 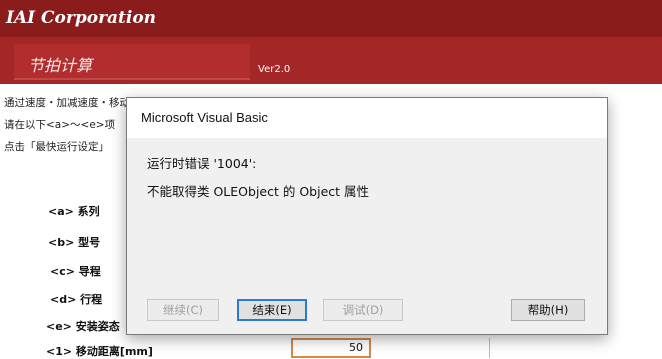 I want to click on cell-divider, so click(x=489, y=348).